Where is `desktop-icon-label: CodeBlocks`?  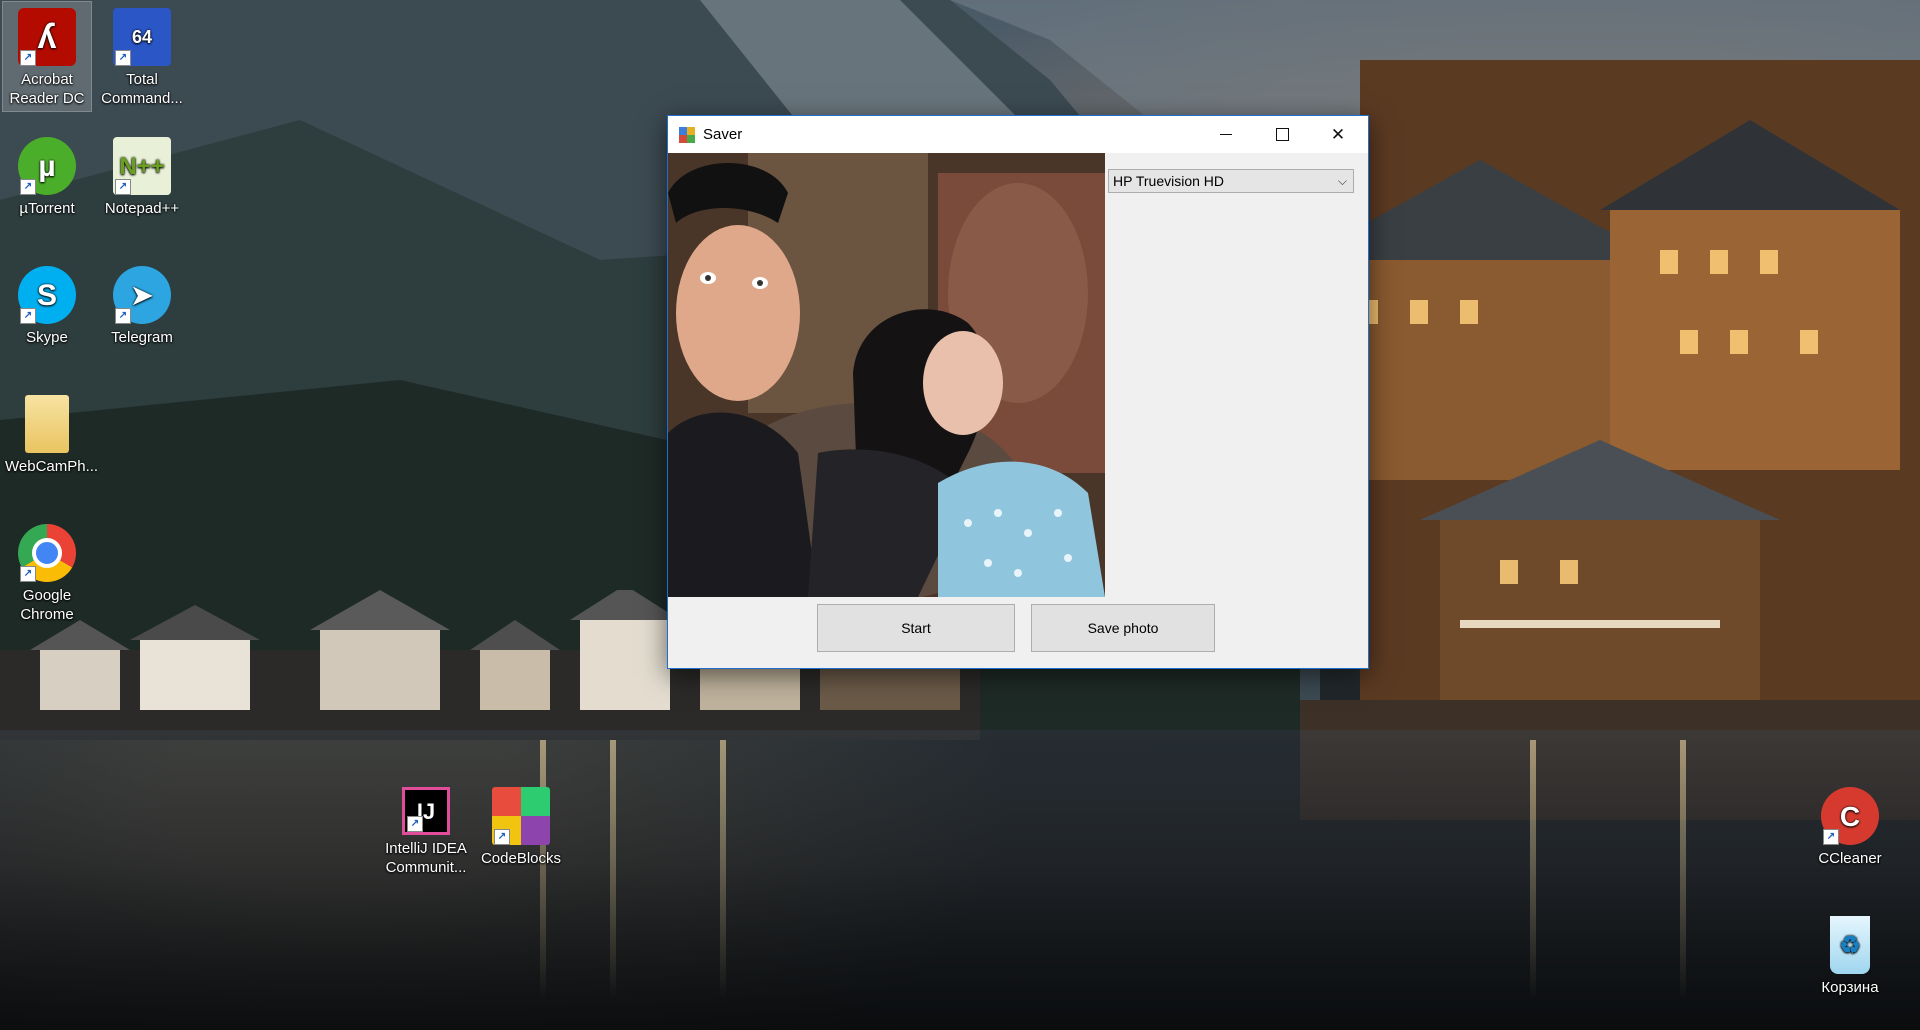
desktop-icon-label: CodeBlocks is located at coordinates (521, 858).